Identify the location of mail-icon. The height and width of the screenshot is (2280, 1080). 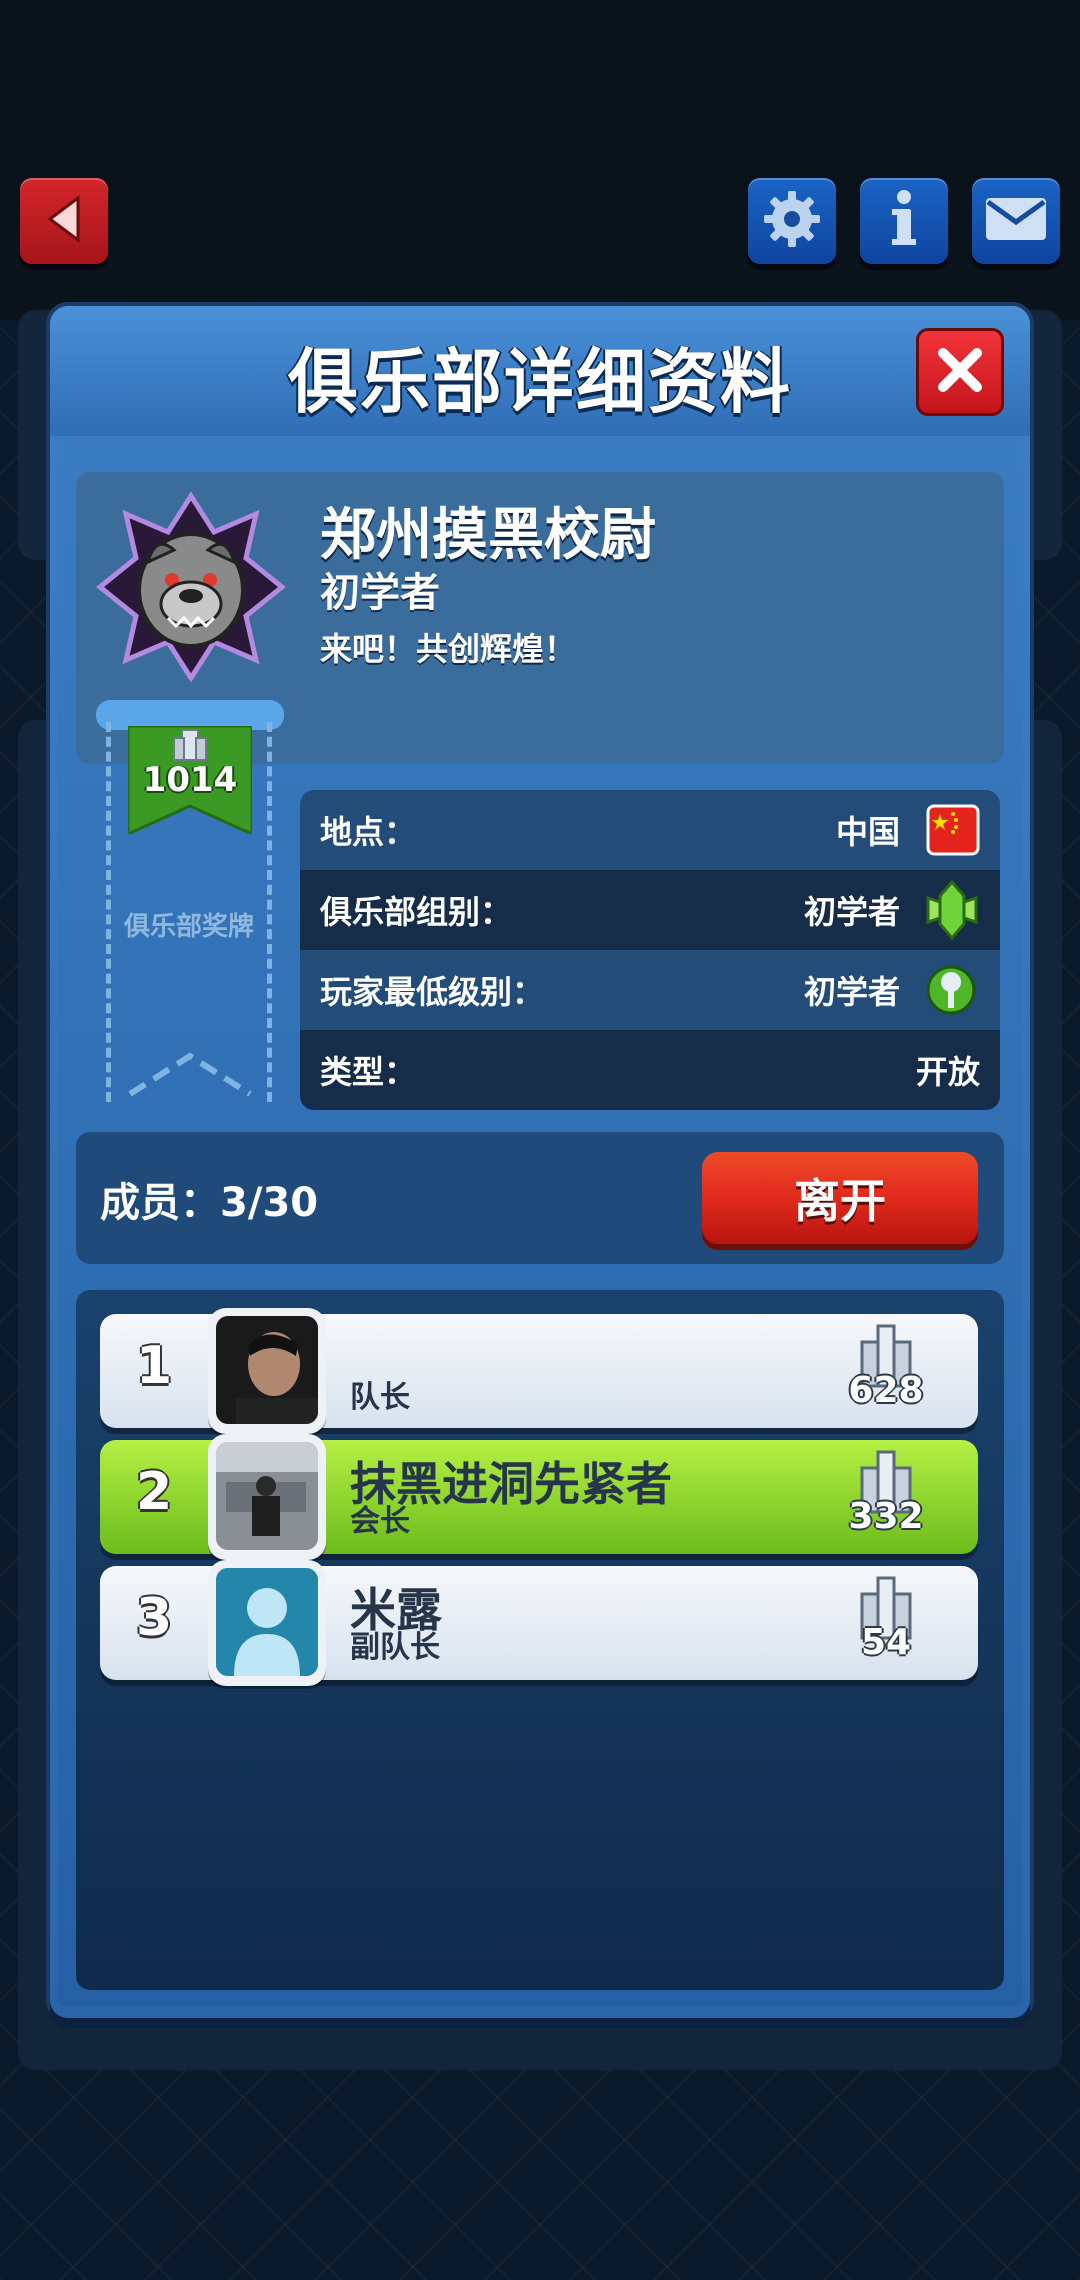
(1016, 221).